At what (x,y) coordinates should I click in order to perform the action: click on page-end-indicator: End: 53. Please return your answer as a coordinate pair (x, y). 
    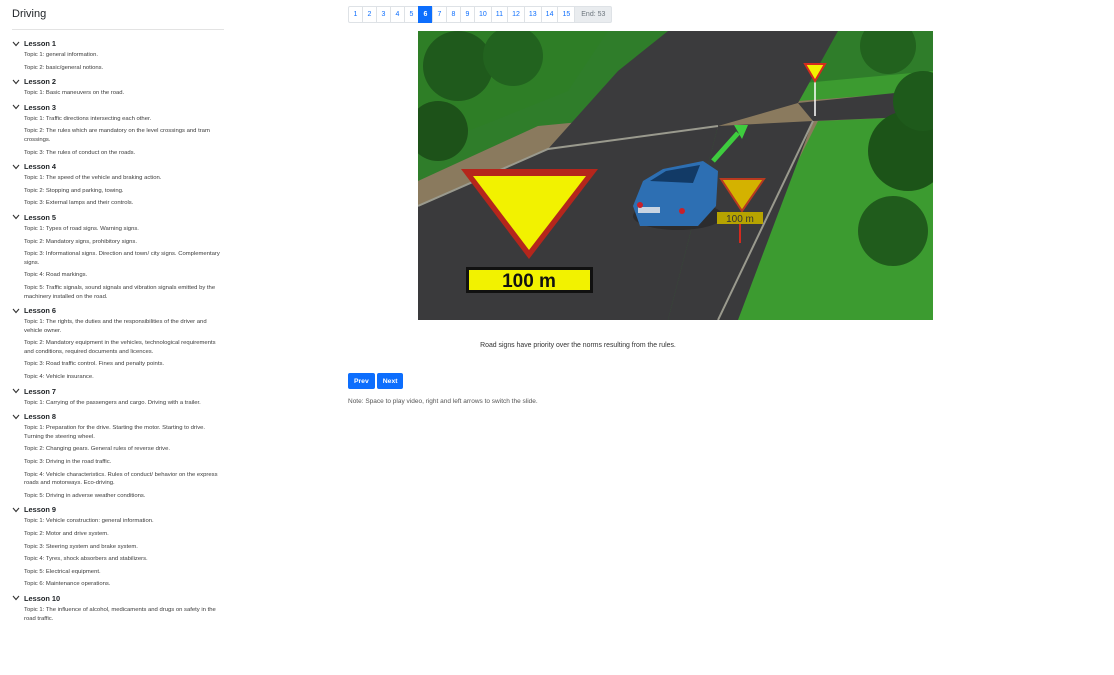
    Looking at the image, I should click on (593, 14).